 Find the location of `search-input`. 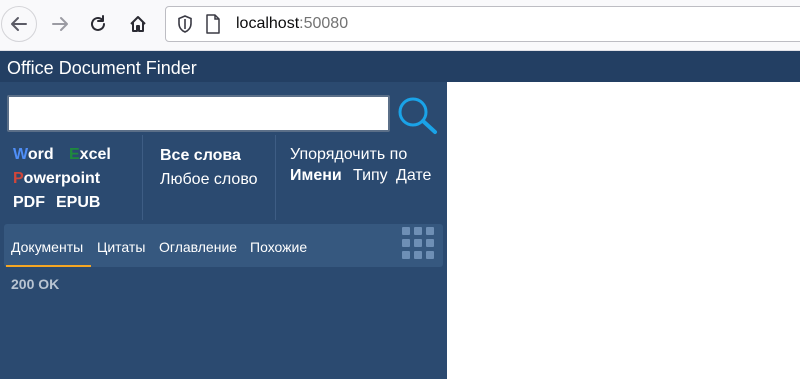

search-input is located at coordinates (198, 113).